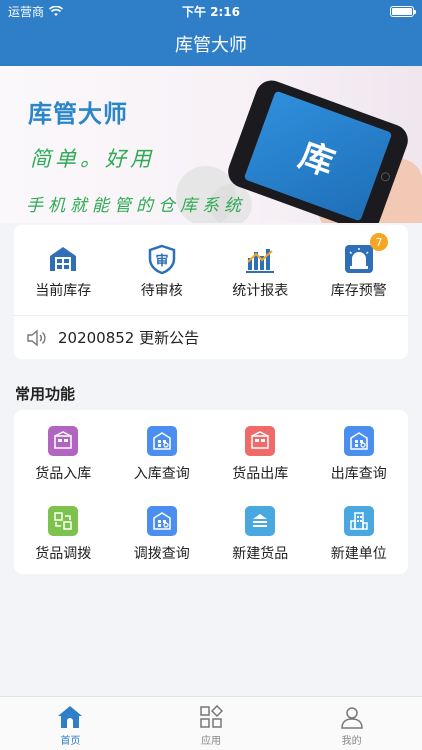 The image size is (422, 750). Describe the element at coordinates (70, 741) in the screenshot. I see `tab-label: 首页` at that location.